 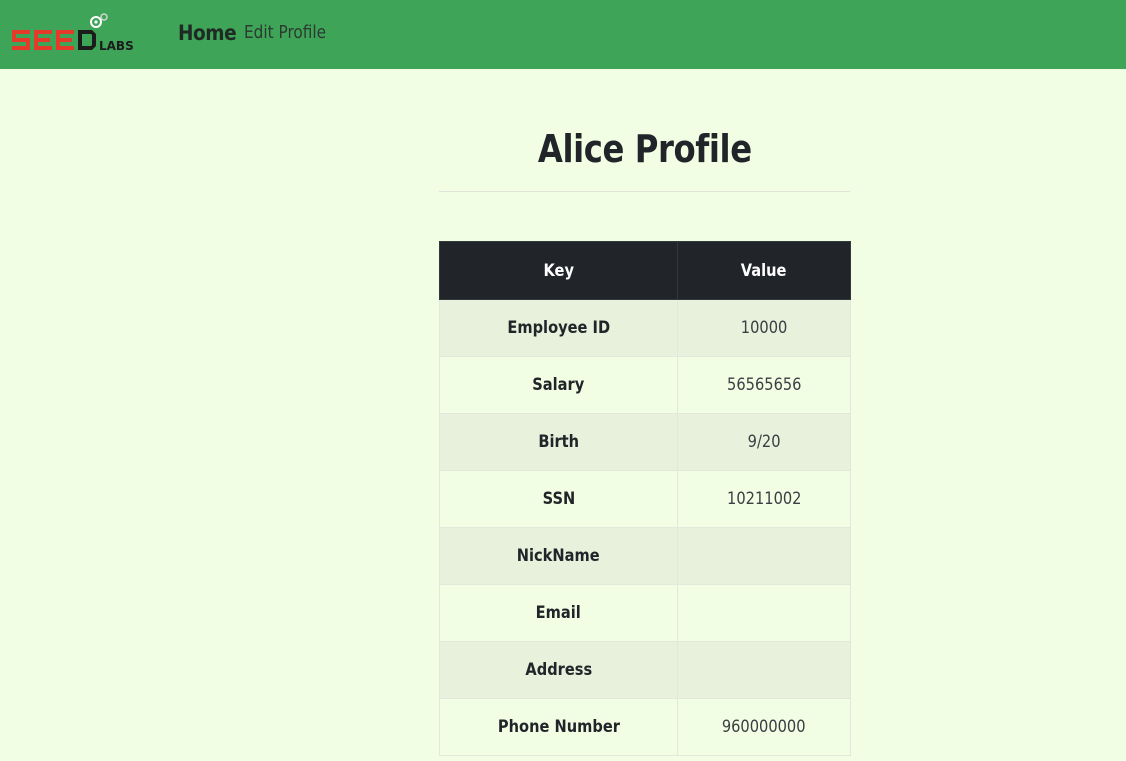 What do you see at coordinates (558, 556) in the screenshot?
I see `row-key: NickName` at bounding box center [558, 556].